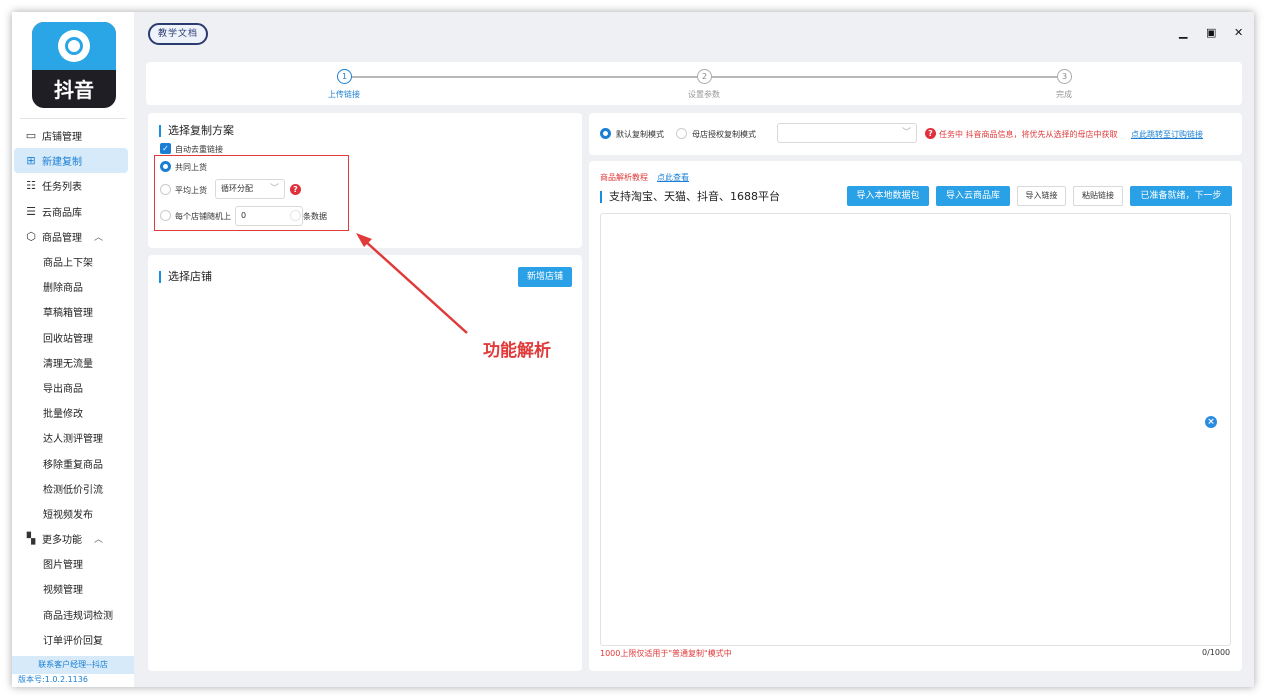 The width and height of the screenshot is (1267, 699). Describe the element at coordinates (906, 133) in the screenshot. I see `chevron-down-icon: ﹀` at that location.